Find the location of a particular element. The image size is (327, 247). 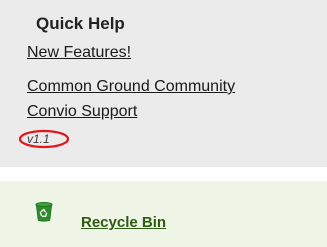

quick-help-title: Quick Help is located at coordinates (80, 23).